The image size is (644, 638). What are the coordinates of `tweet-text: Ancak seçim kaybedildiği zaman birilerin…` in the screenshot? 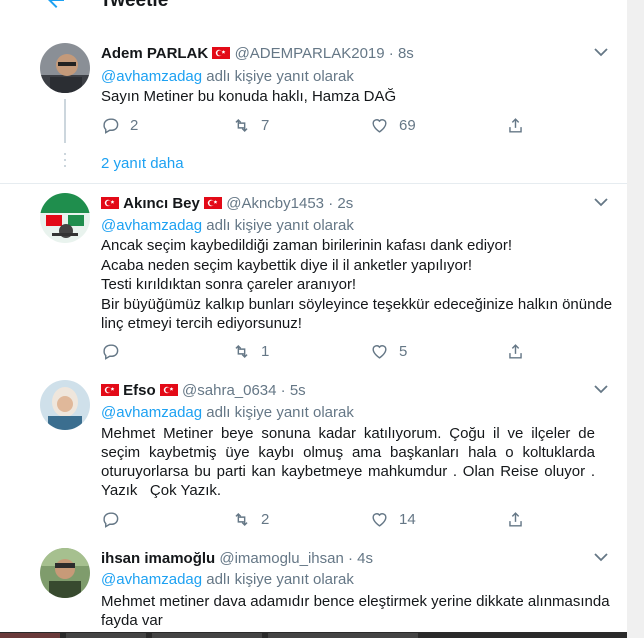 It's located at (357, 284).